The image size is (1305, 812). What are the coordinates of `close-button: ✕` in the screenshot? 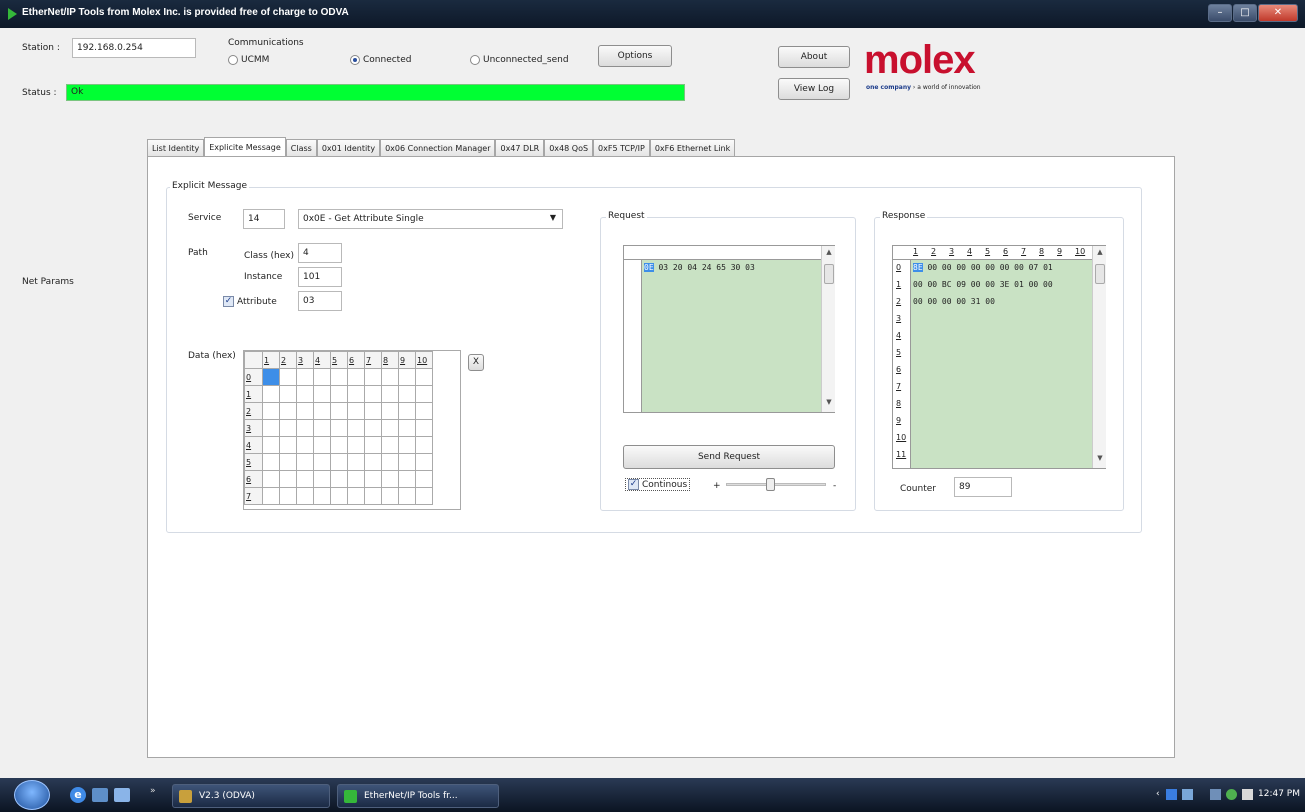 It's located at (1278, 13).